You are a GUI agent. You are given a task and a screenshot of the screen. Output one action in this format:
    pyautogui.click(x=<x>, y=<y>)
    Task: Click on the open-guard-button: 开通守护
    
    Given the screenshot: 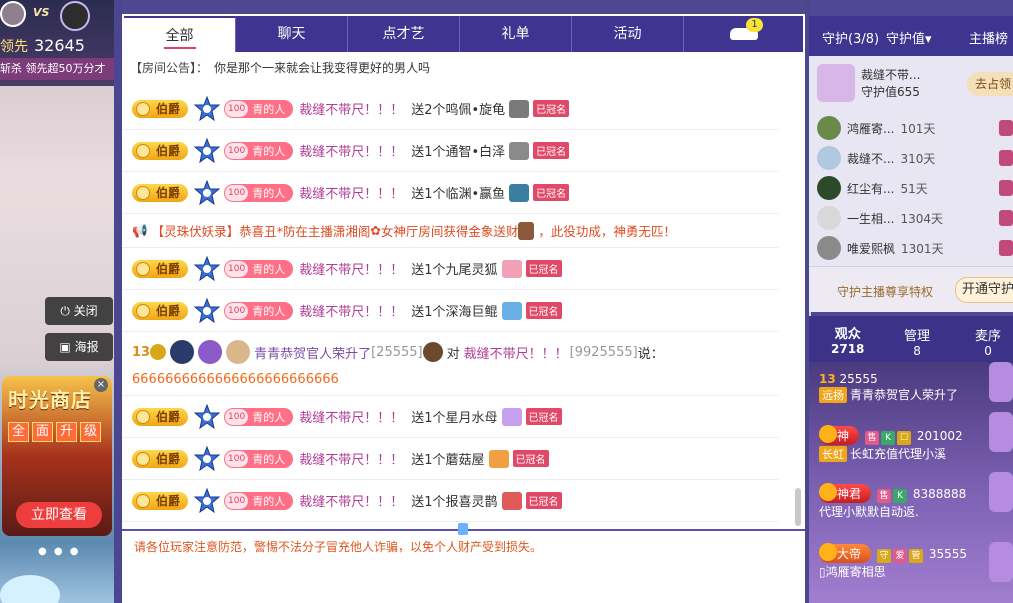 What is the action you would take?
    pyautogui.click(x=984, y=290)
    